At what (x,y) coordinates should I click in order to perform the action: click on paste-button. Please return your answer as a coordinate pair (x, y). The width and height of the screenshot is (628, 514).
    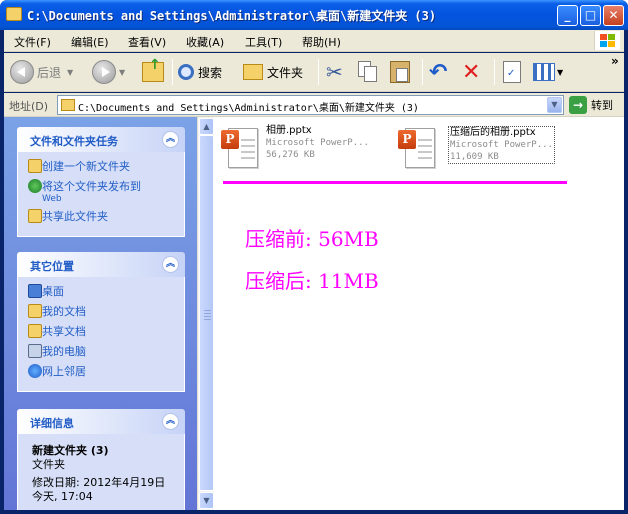
    Looking at the image, I should click on (400, 72).